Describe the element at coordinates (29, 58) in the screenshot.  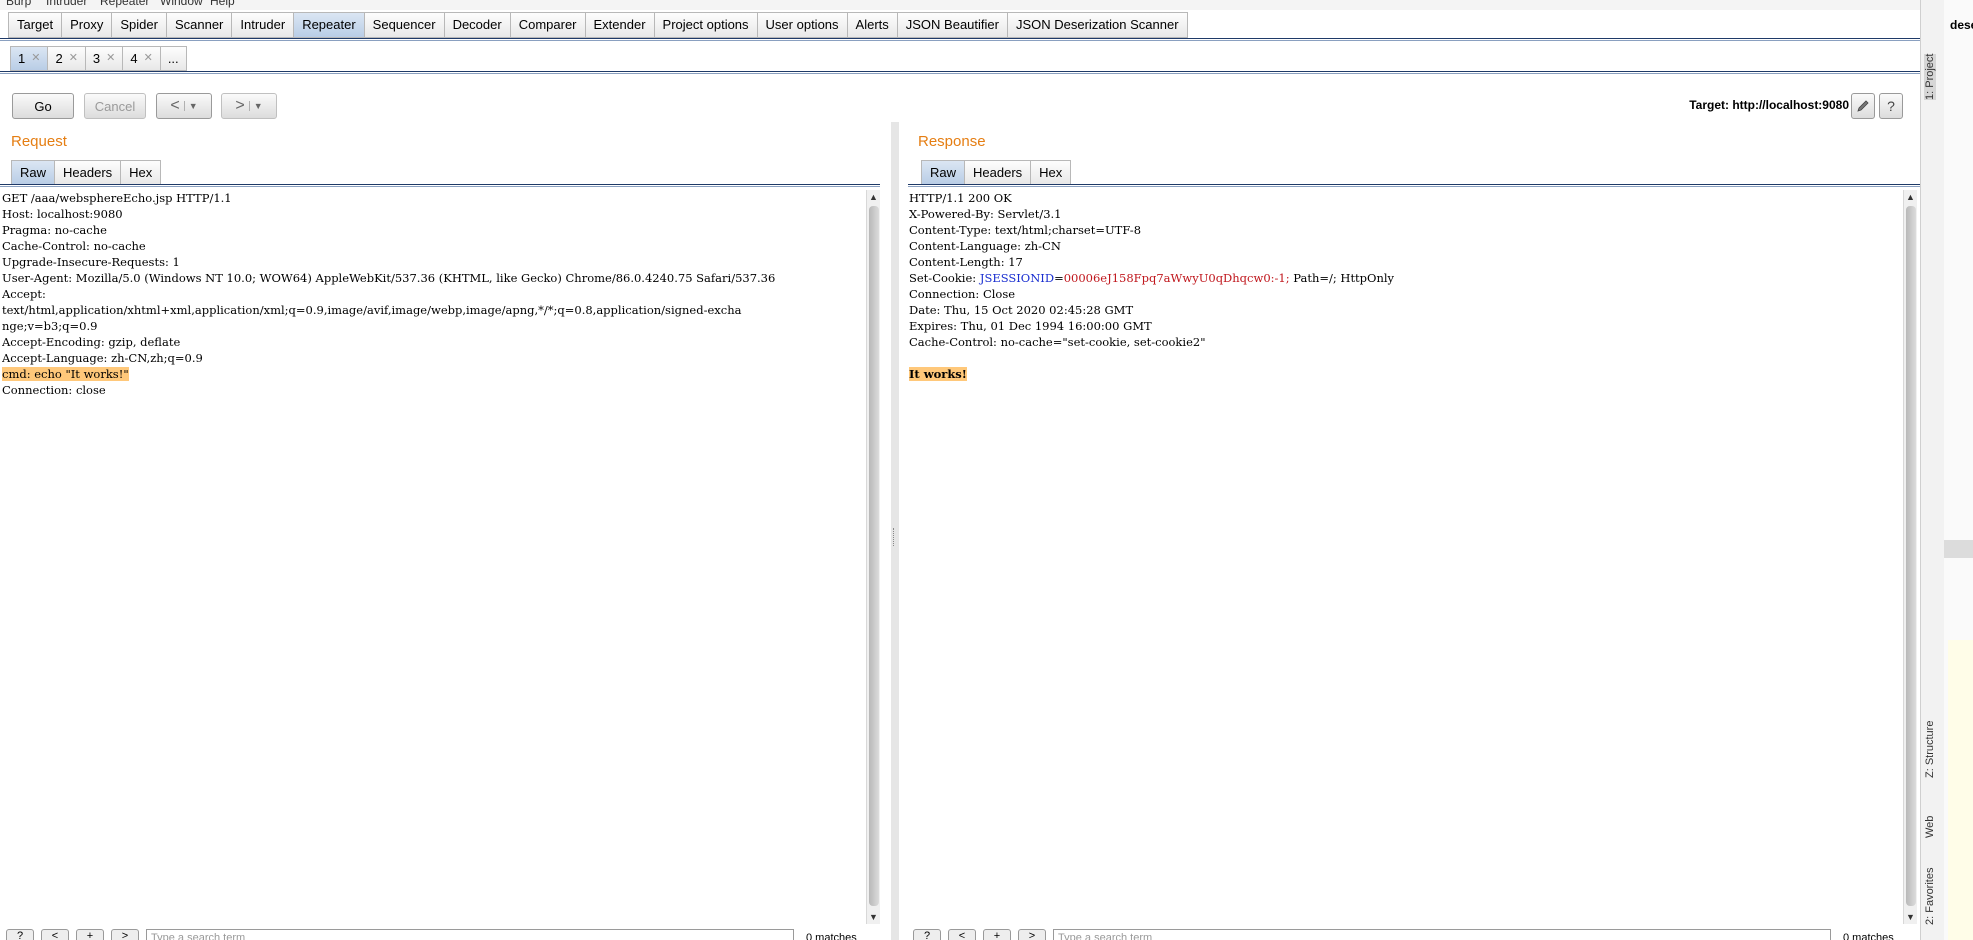
I see `repeater-tab-1: 1 ✕` at that location.